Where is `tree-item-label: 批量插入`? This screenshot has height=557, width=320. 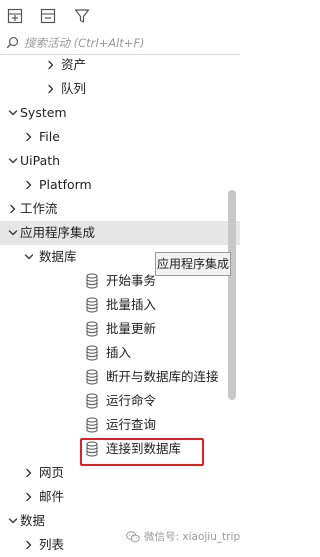 tree-item-label: 批量插入 is located at coordinates (131, 304).